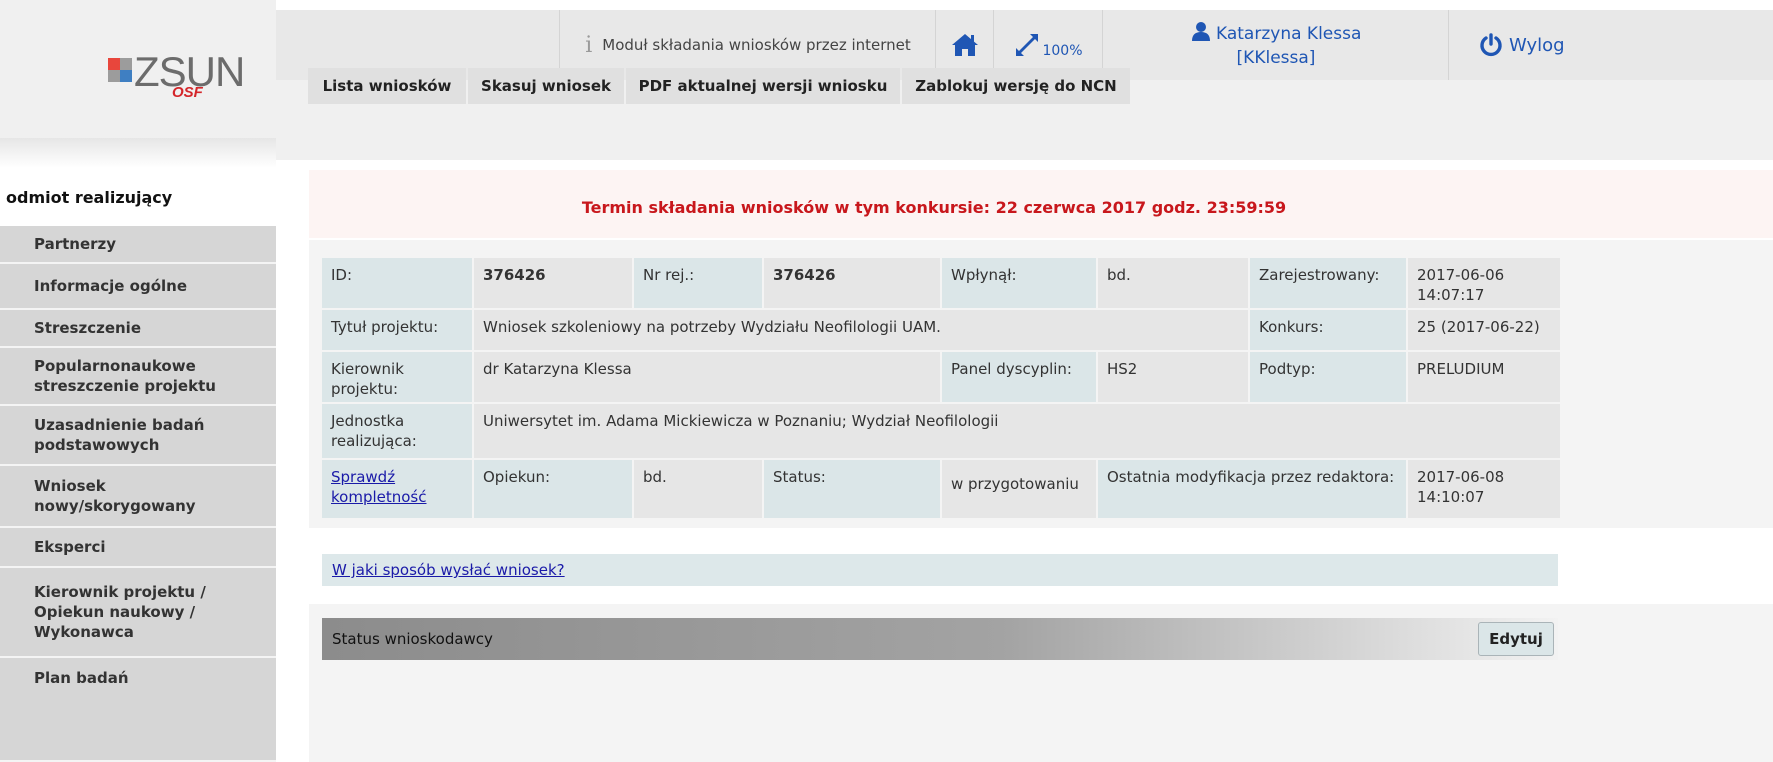  I want to click on ostatnia-modyfikacja-value: 2017-06-08 14:10:07, so click(1484, 489).